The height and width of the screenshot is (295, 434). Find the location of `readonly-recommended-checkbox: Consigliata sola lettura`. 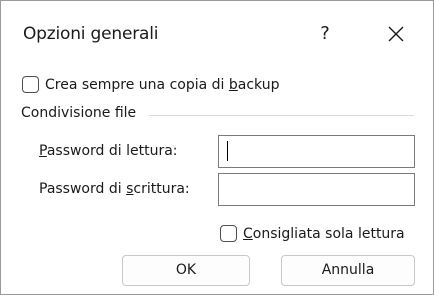

readonly-recommended-checkbox: Consigliata sola lettura is located at coordinates (312, 233).